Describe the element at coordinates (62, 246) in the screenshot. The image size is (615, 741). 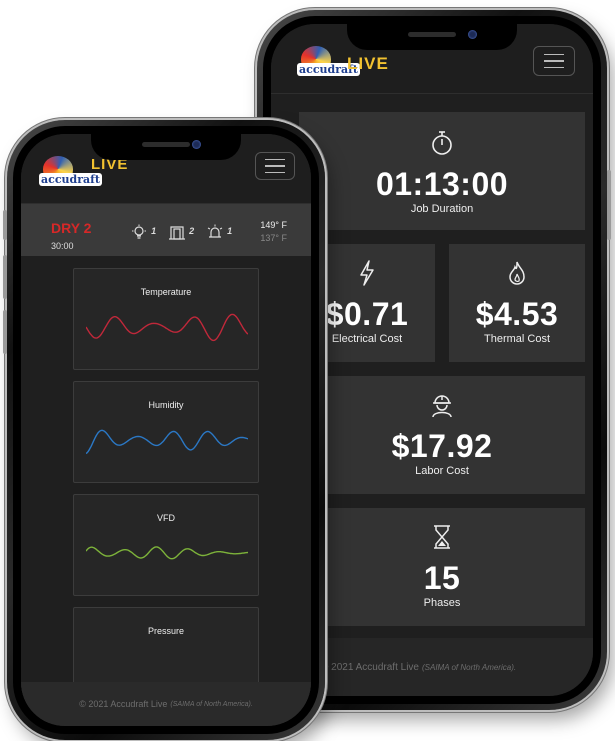
I see `stage-time: 30:00` at that location.